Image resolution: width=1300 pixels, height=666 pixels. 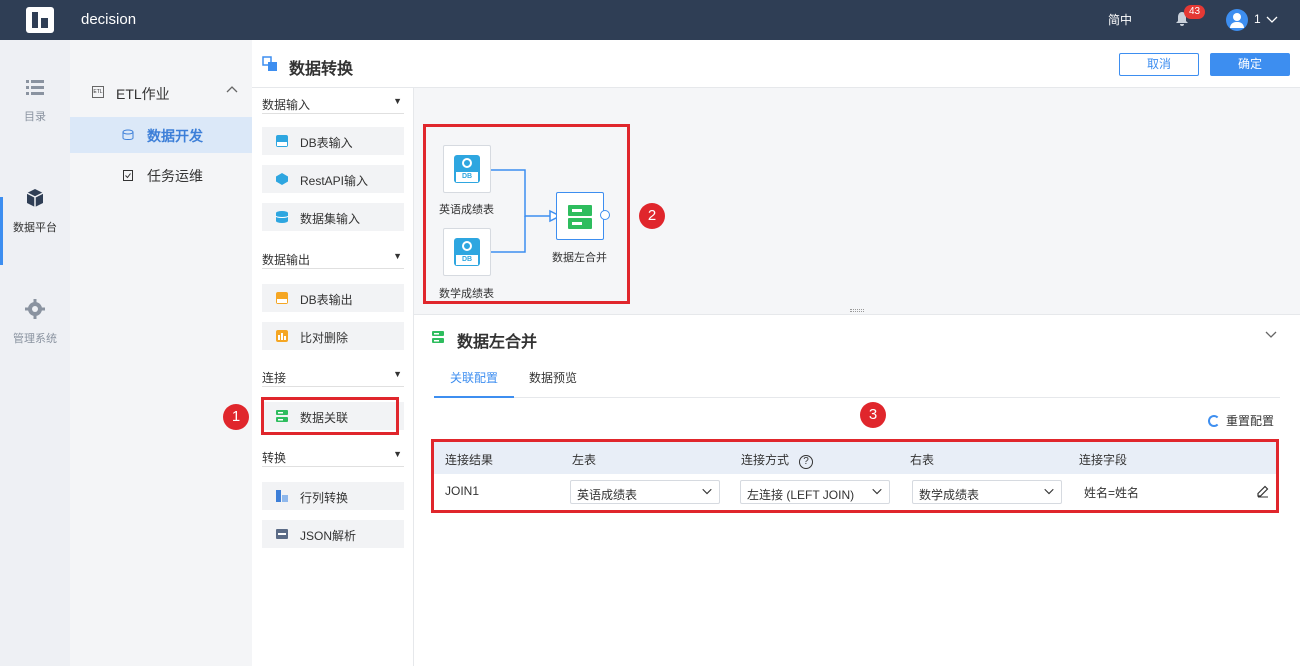 I want to click on nav-item-label: 任务运维, so click(x=175, y=176).